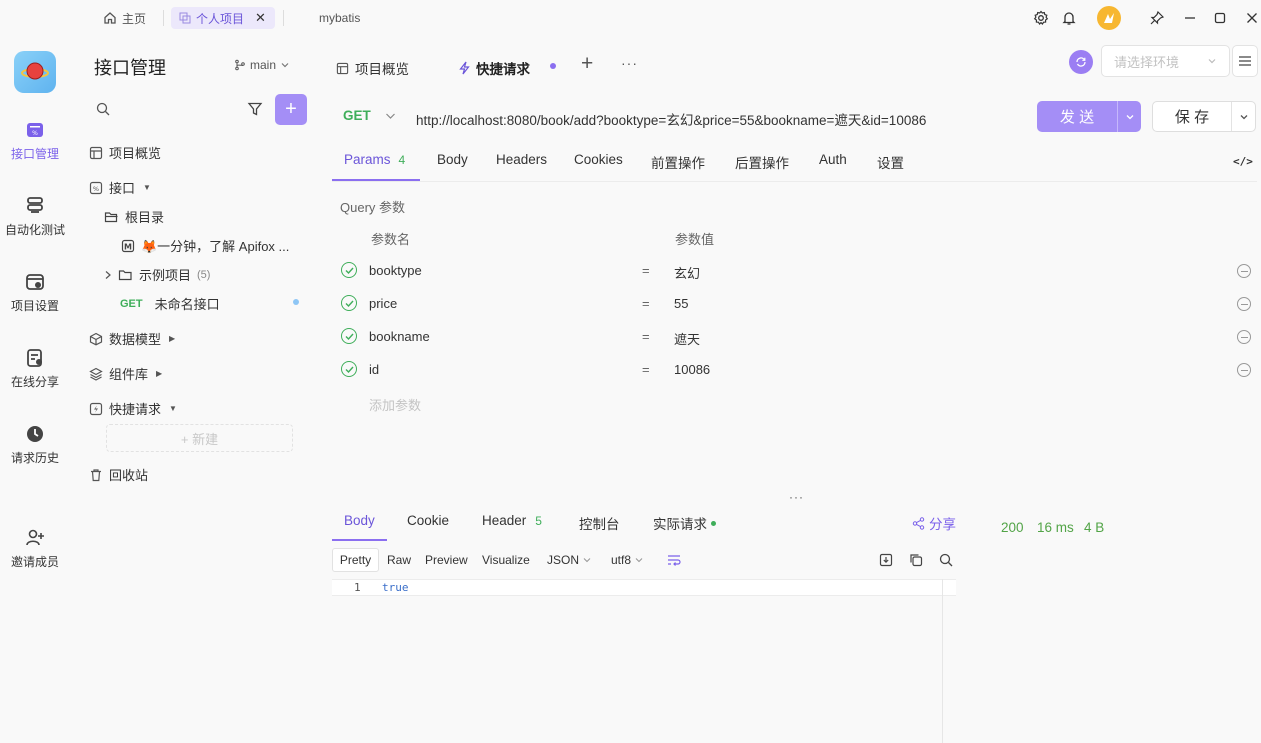 The image size is (1261, 743). I want to click on sidebar-item-api: % 接口 ▼, so click(120, 187).